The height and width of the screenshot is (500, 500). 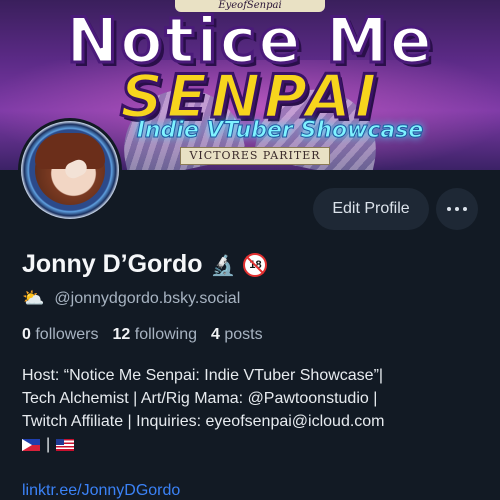 I want to click on microscope-icon: 🔬, so click(x=223, y=264).